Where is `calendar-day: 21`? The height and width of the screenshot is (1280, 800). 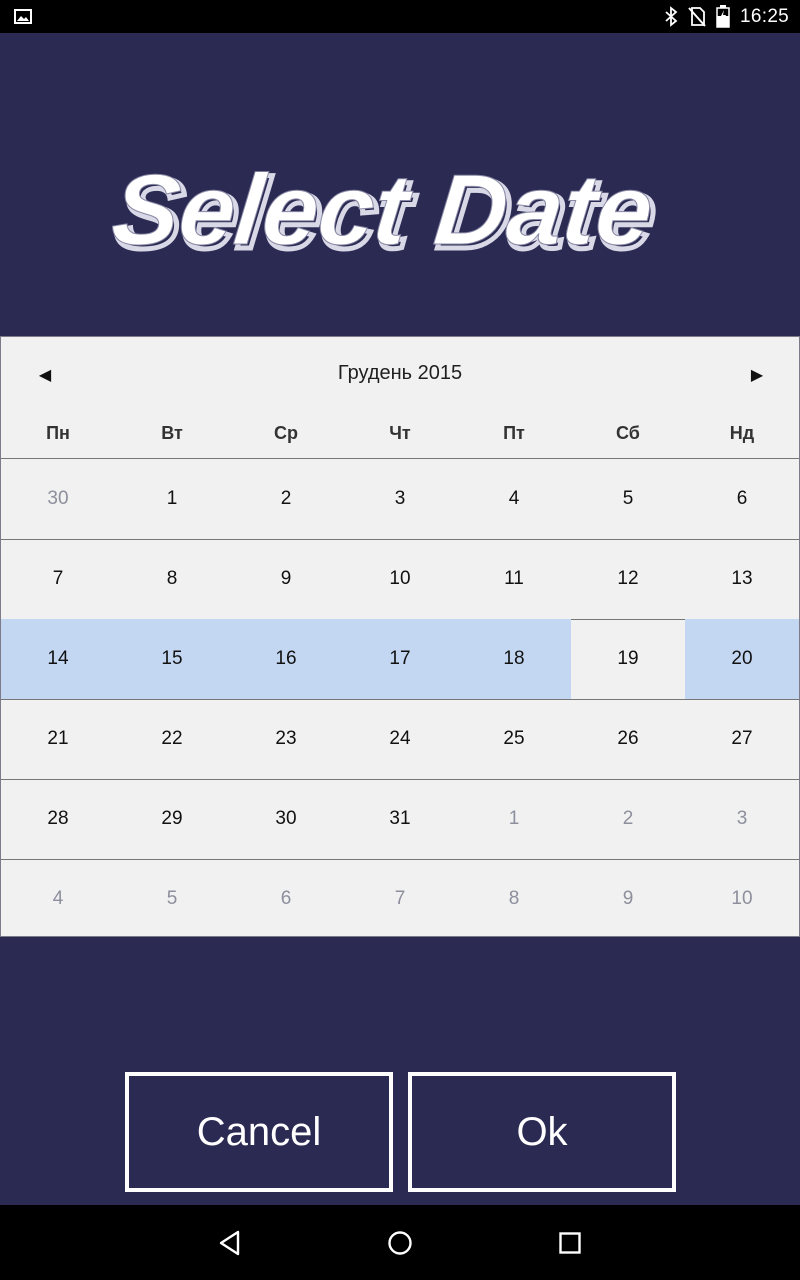
calendar-day: 21 is located at coordinates (58, 739).